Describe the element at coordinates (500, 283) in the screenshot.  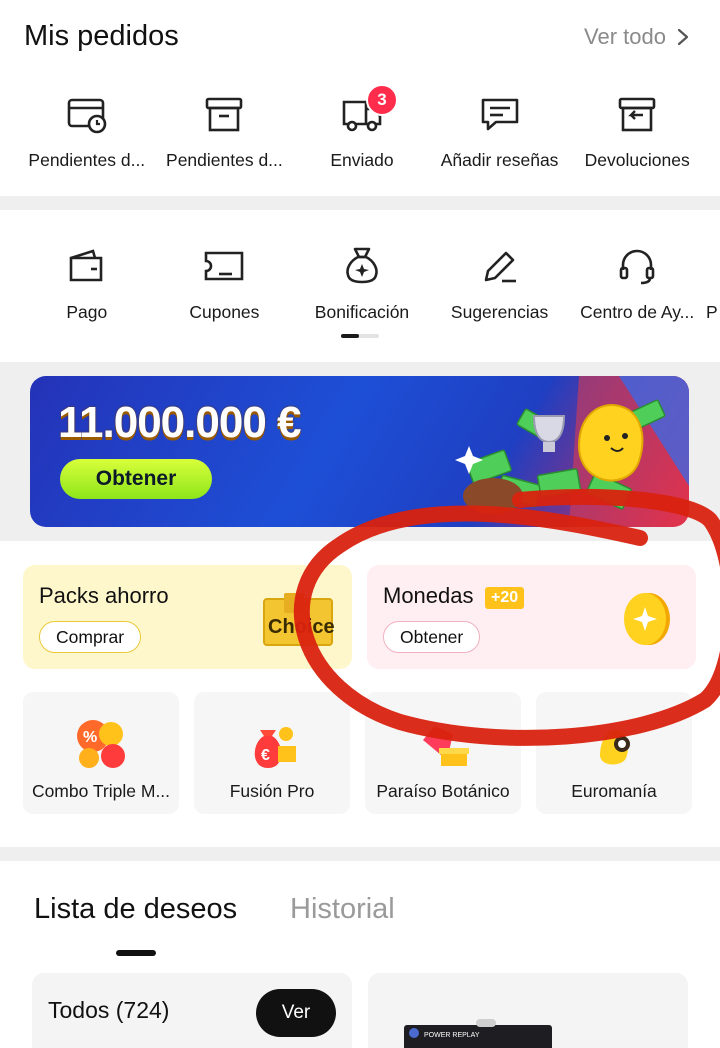
I see `service-suggestions: Sugerencias` at that location.